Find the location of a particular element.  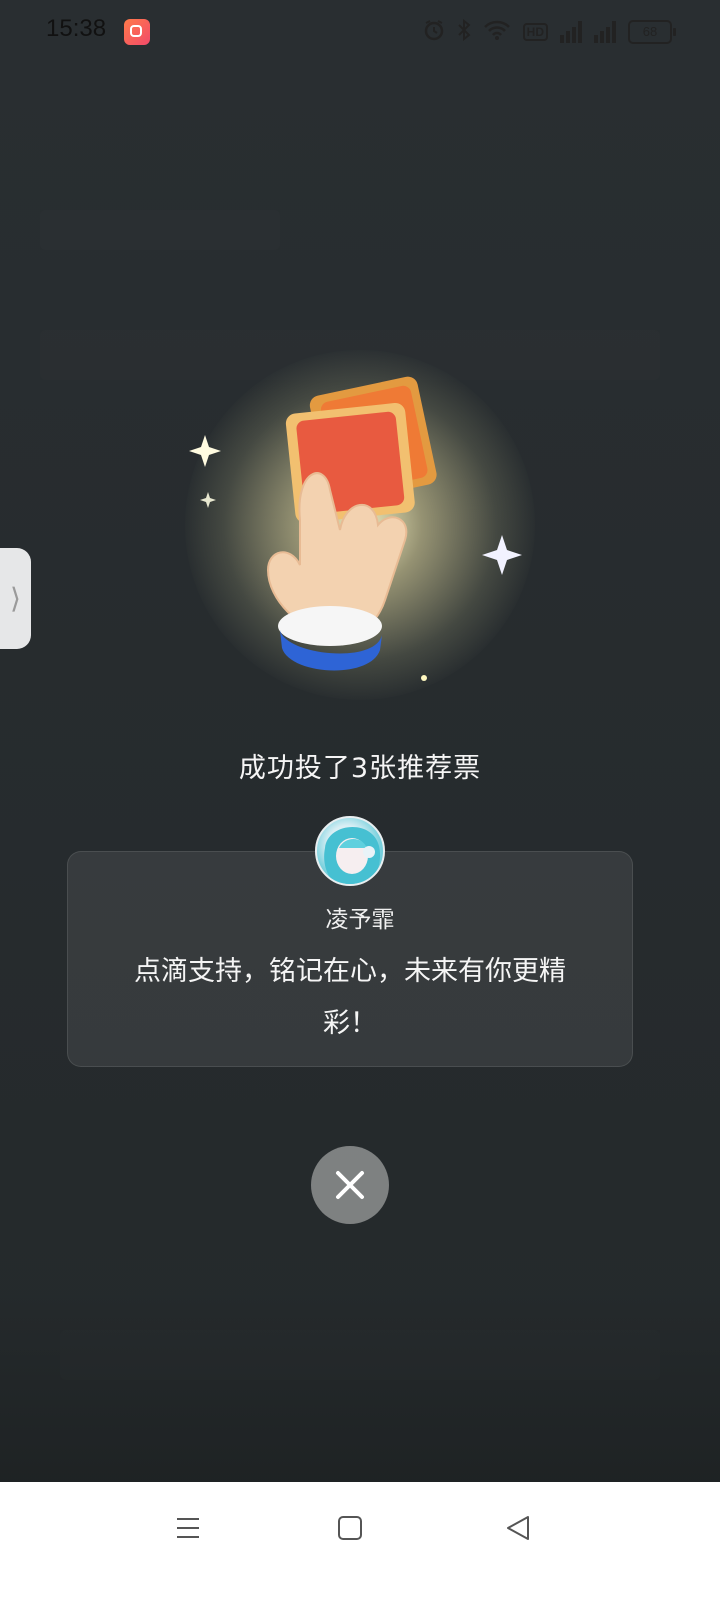

back-button is located at coordinates (518, 1528).